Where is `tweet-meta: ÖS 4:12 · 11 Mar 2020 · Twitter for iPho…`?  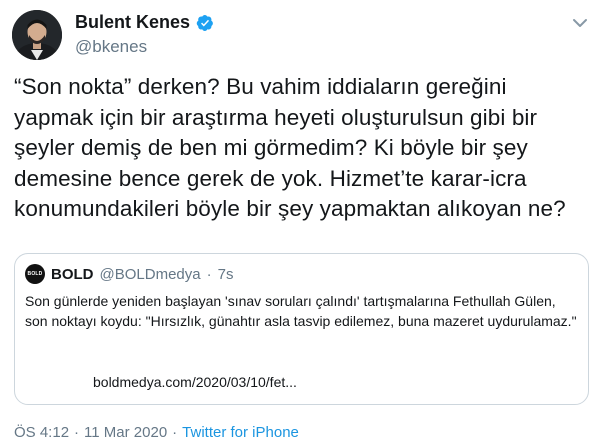
tweet-meta: ÖS 4:12 · 11 Mar 2020 · Twitter for iPho… is located at coordinates (156, 432).